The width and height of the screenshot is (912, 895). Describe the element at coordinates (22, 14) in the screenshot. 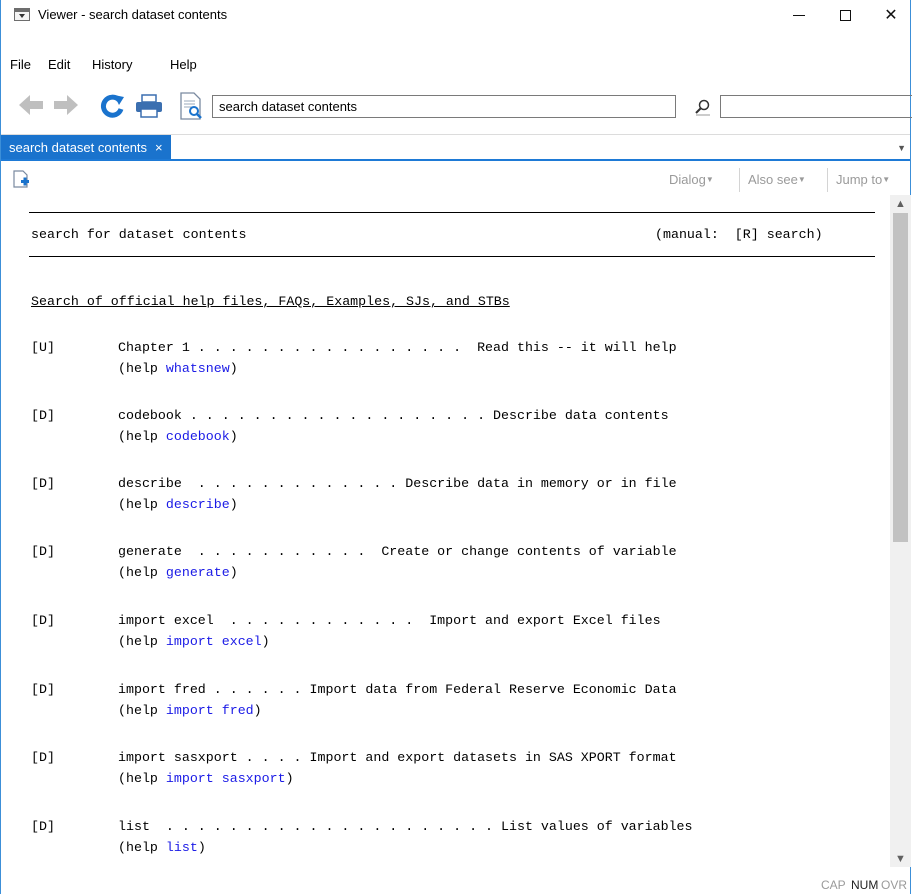

I see `app-icon` at that location.